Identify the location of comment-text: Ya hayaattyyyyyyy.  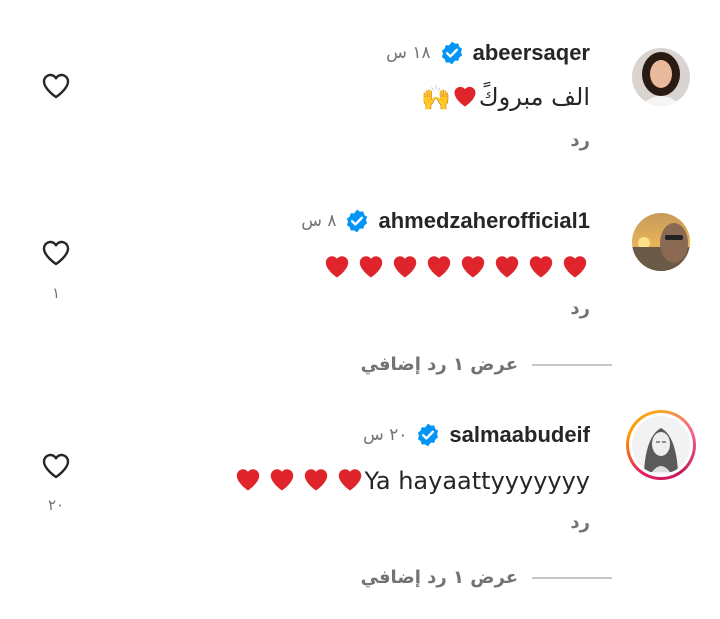
(409, 481).